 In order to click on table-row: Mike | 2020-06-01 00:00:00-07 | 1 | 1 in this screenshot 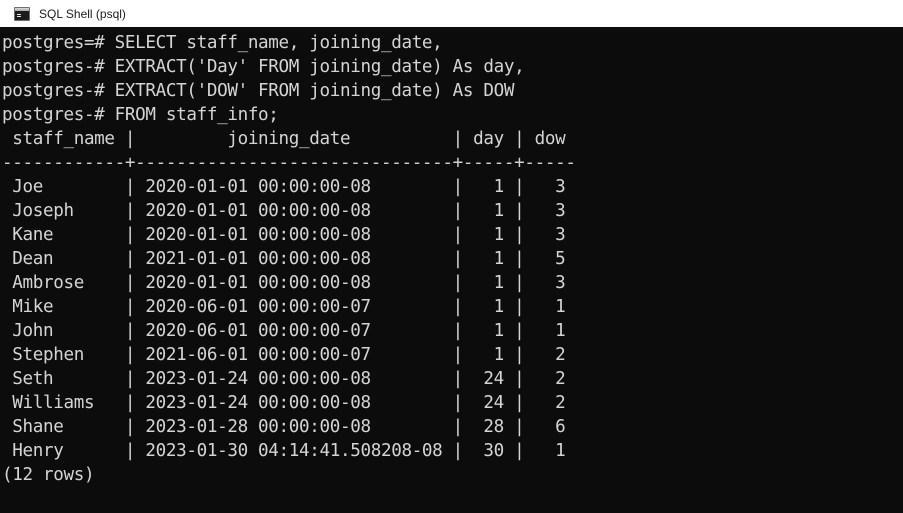, I will do `click(284, 307)`.